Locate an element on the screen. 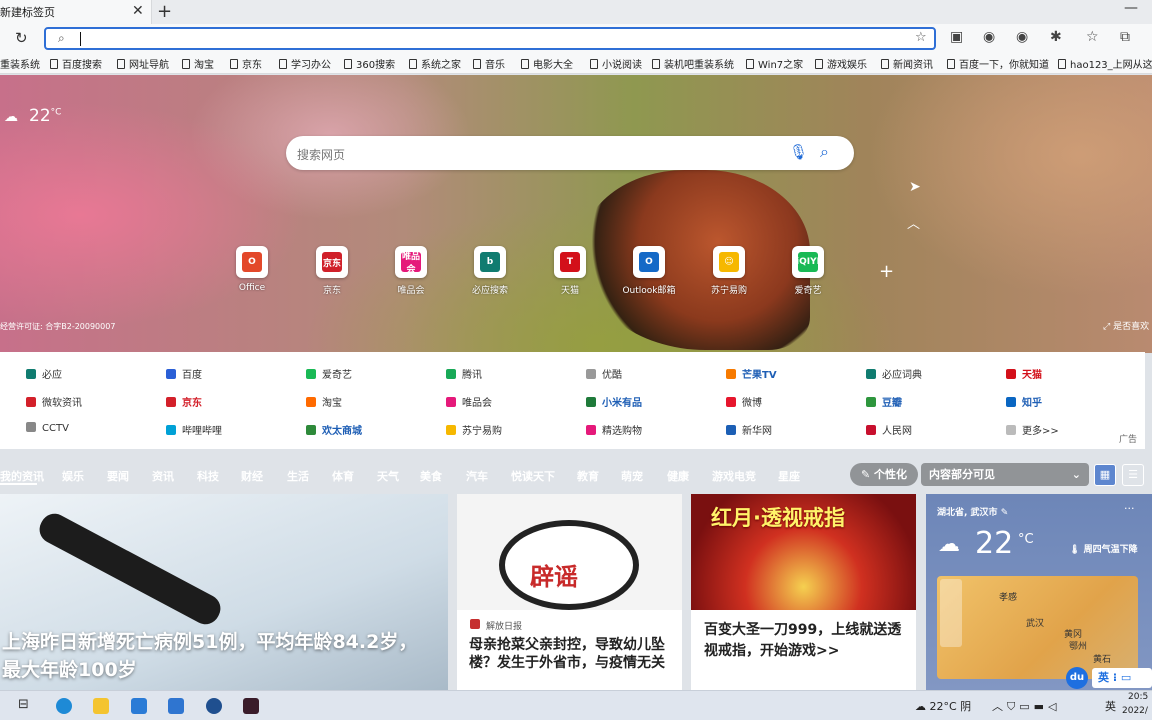  app-icon is located at coordinates (214, 706).